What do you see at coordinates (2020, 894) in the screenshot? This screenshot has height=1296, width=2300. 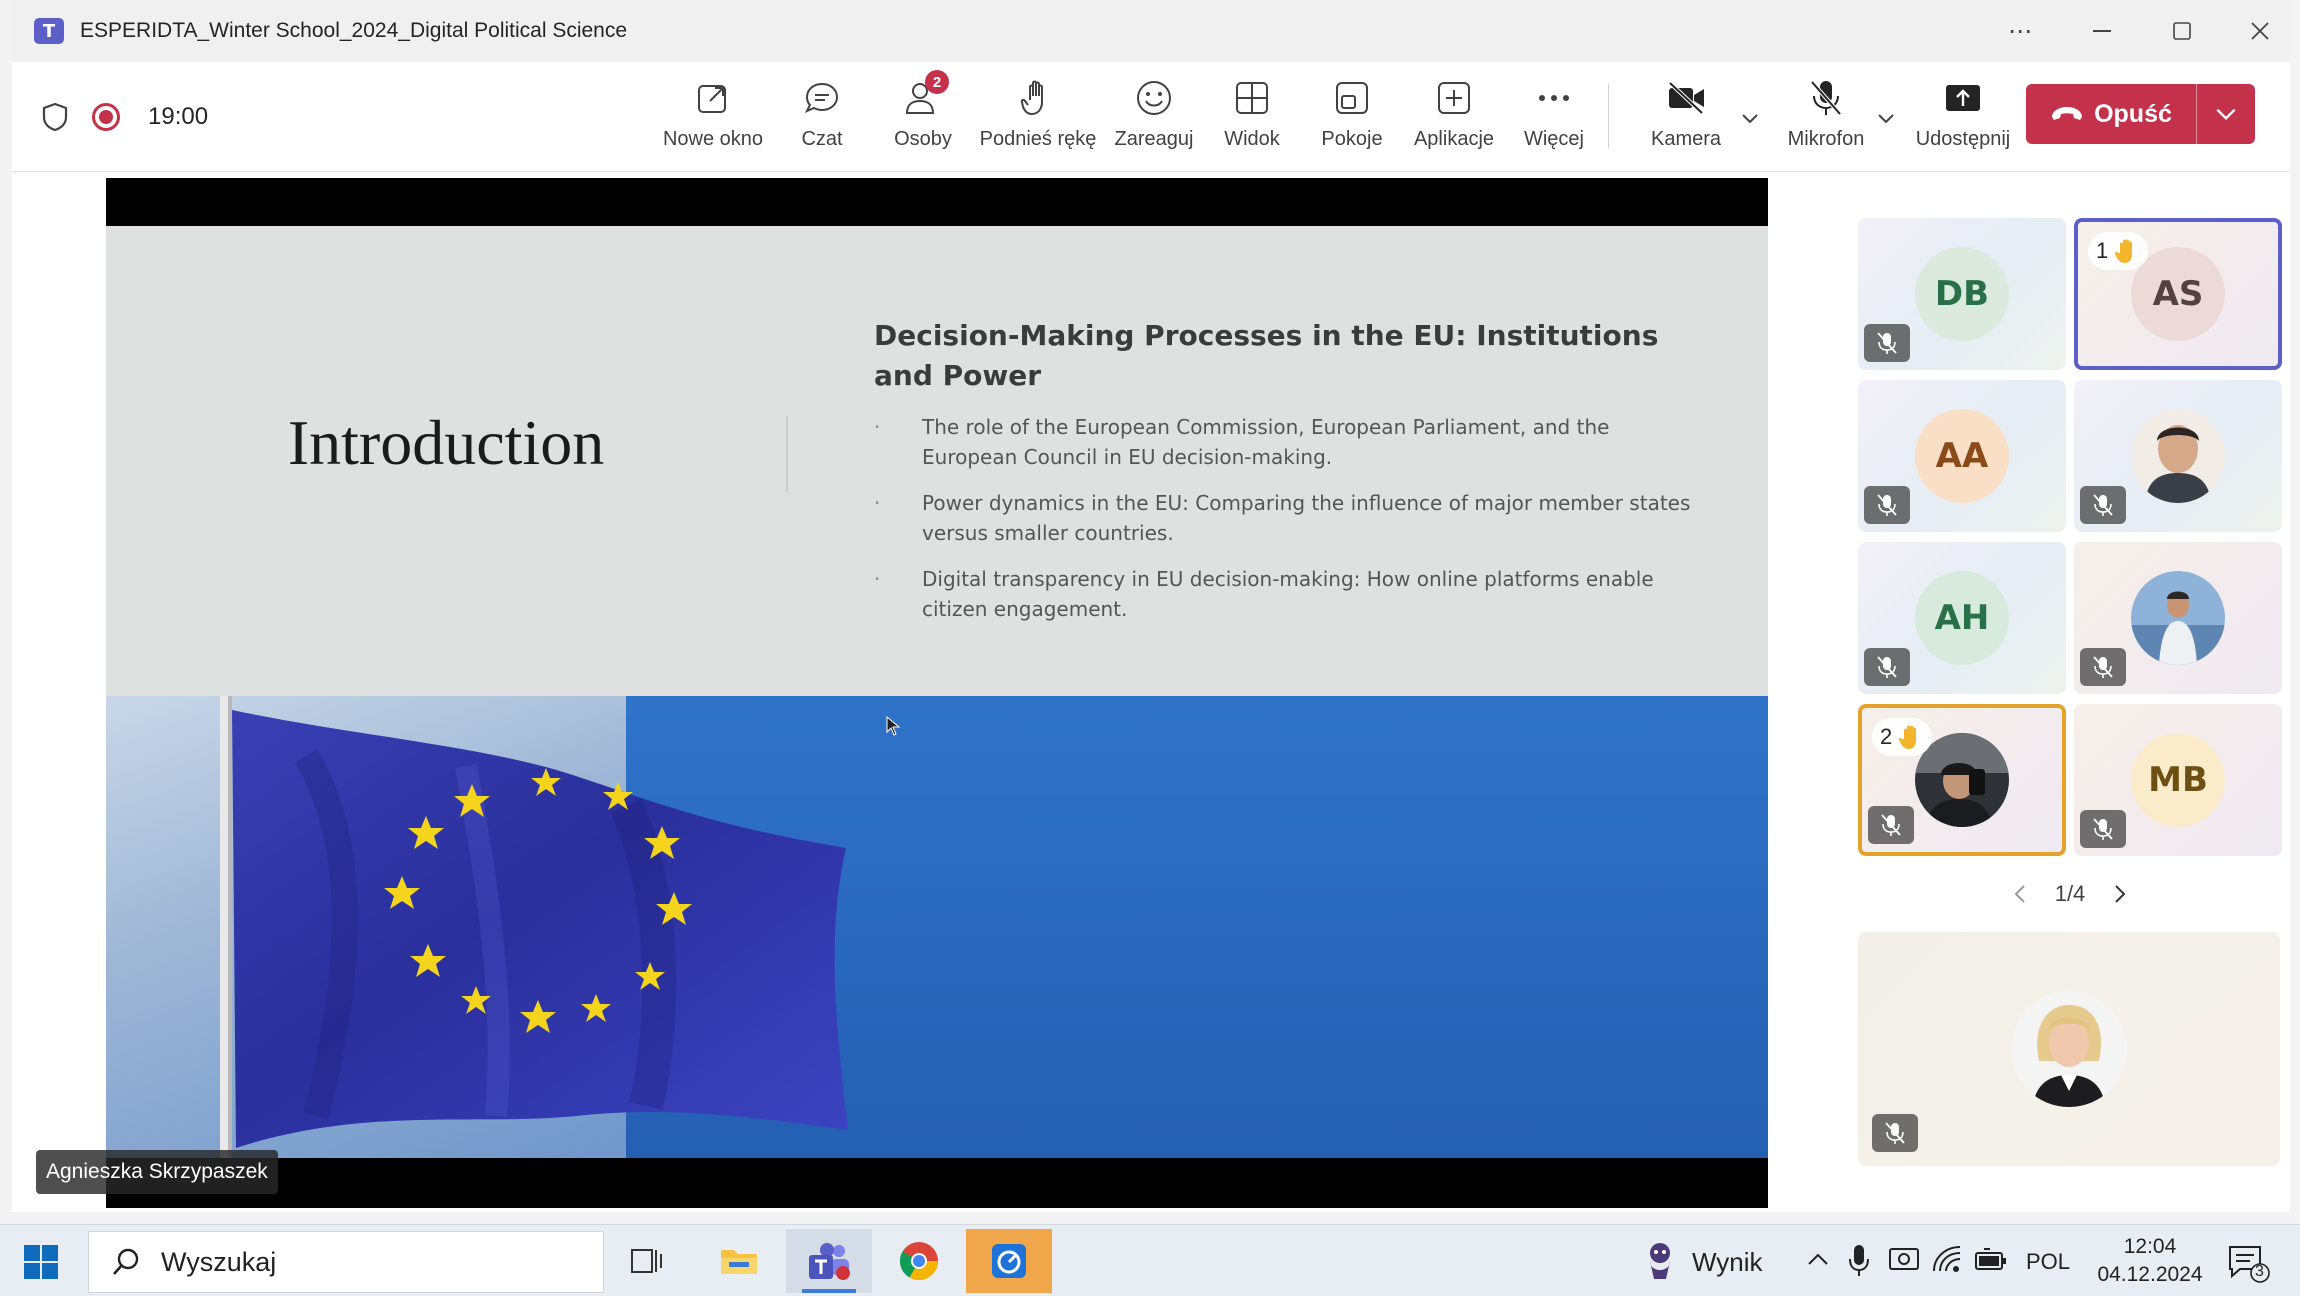 I see `chevron-left-icon` at bounding box center [2020, 894].